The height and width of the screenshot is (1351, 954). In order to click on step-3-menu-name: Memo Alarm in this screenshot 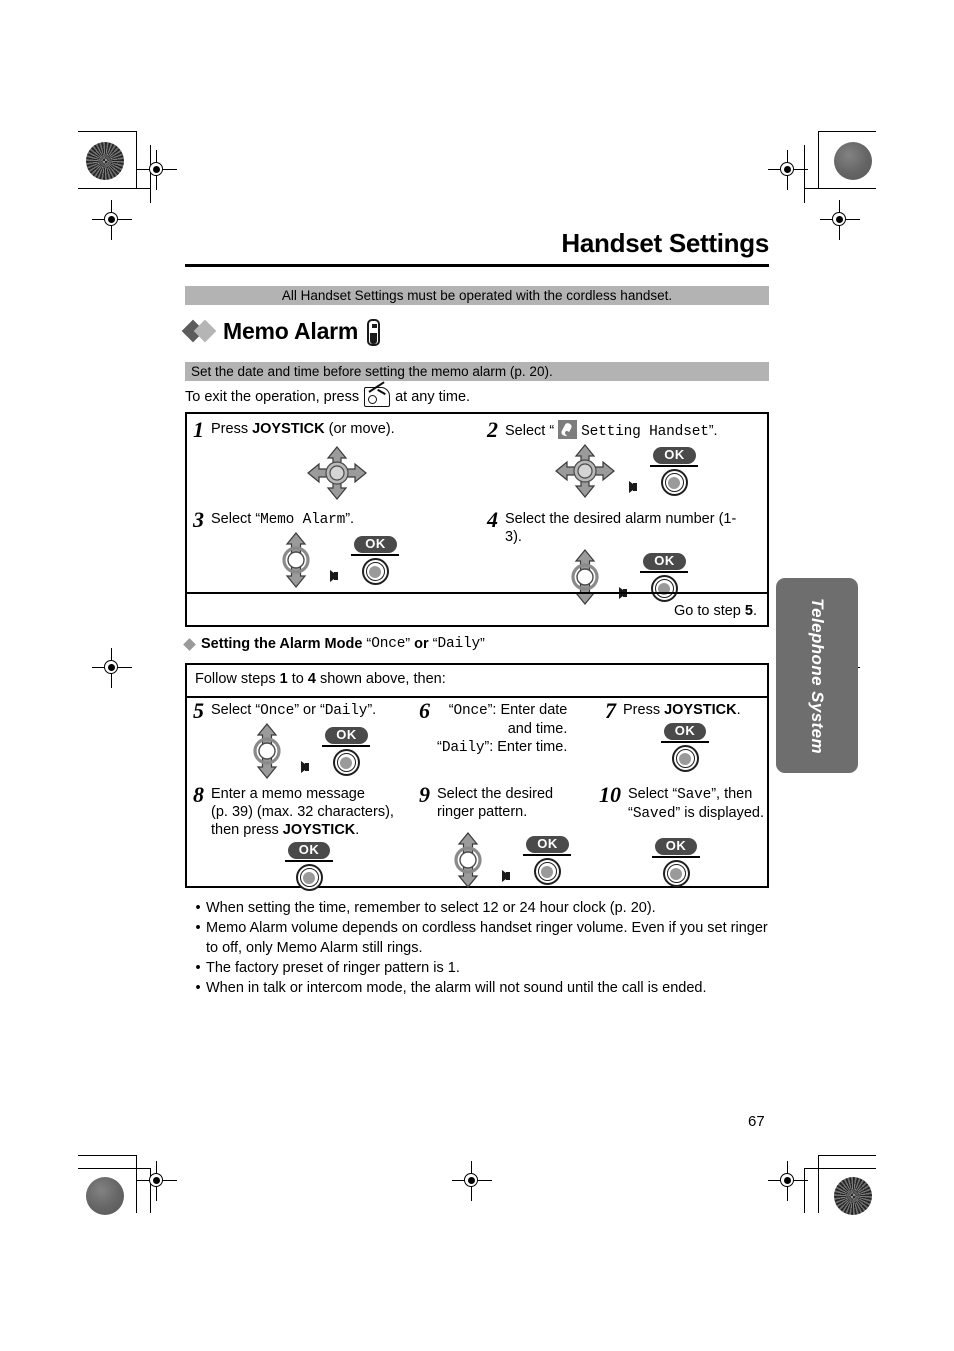, I will do `click(303, 520)`.